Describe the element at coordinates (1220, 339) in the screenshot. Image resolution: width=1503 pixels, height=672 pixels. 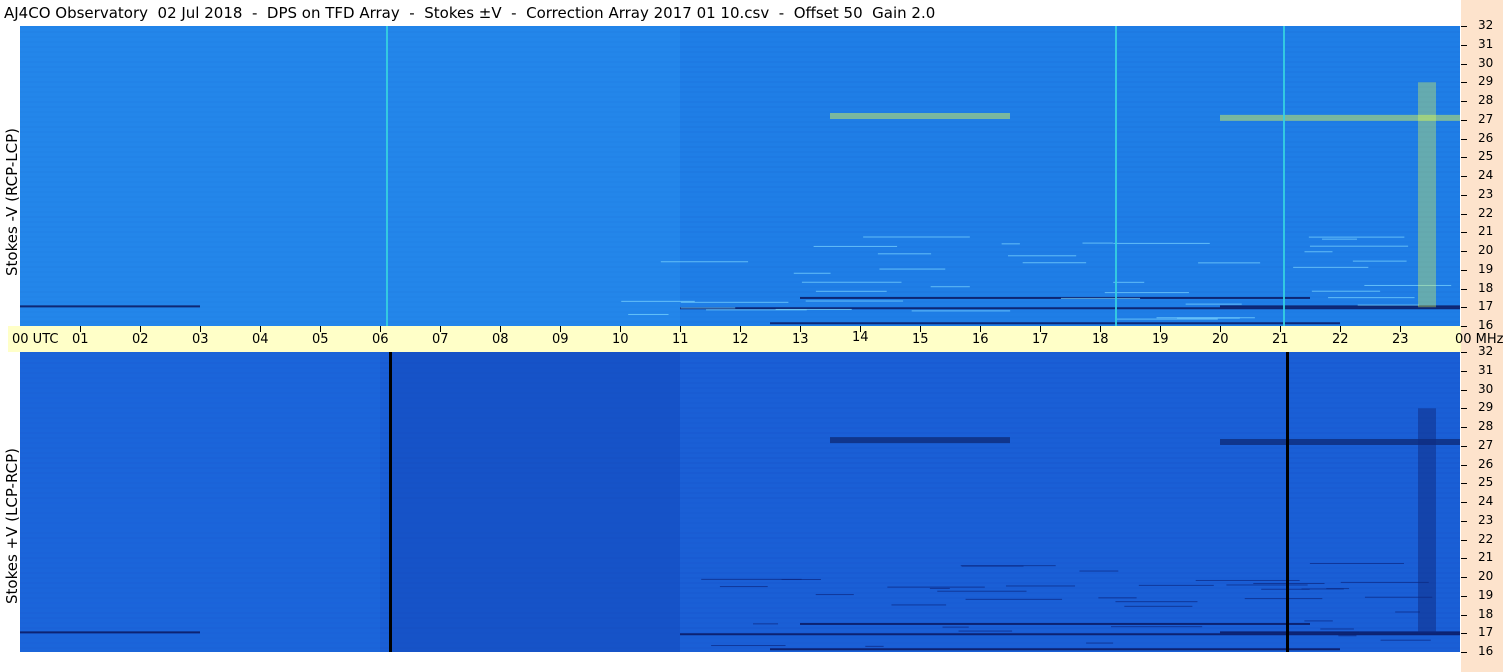
I see `time-tick-label: 20` at that location.